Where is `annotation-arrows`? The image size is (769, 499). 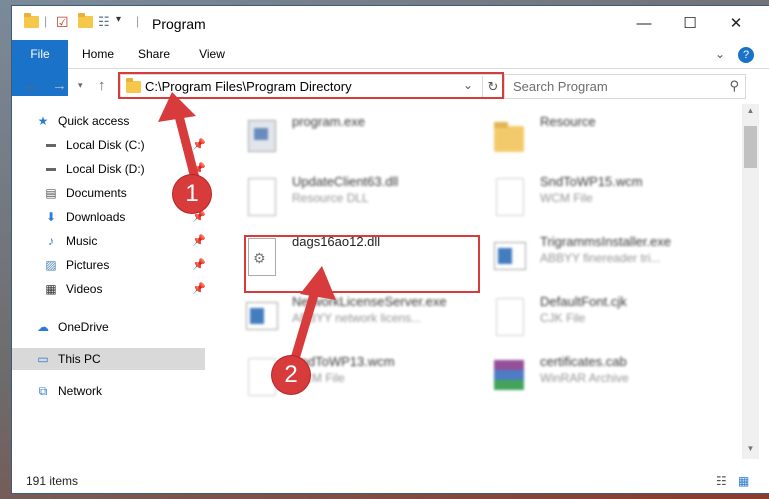
annotation-arrows is located at coordinates (247, 228).